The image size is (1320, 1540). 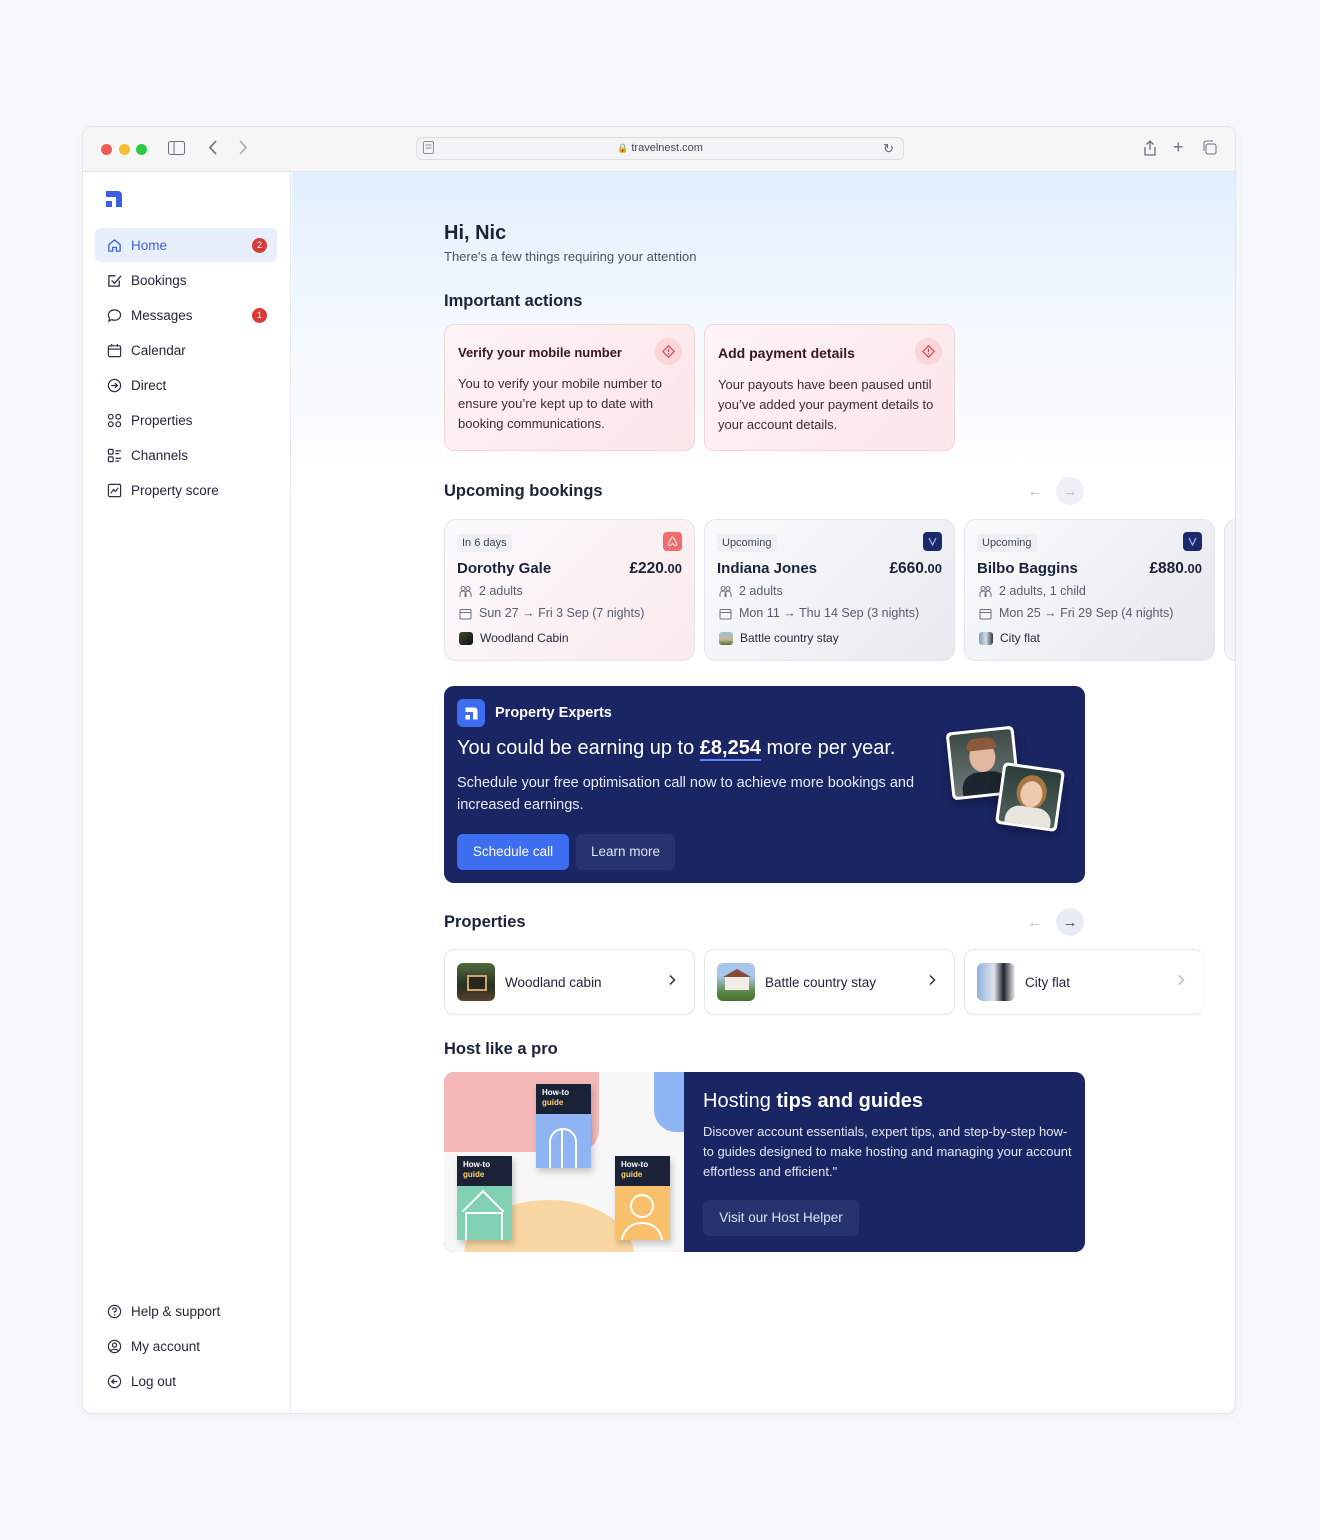 What do you see at coordinates (186, 1346) in the screenshot?
I see `sidebar-item-account: My account` at bounding box center [186, 1346].